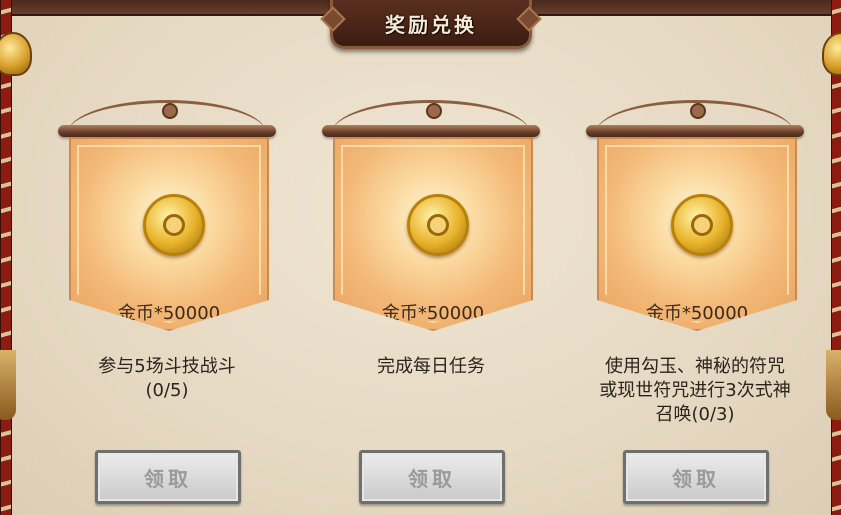  I want to click on title-plate: 奖励兑换, so click(431, 24).